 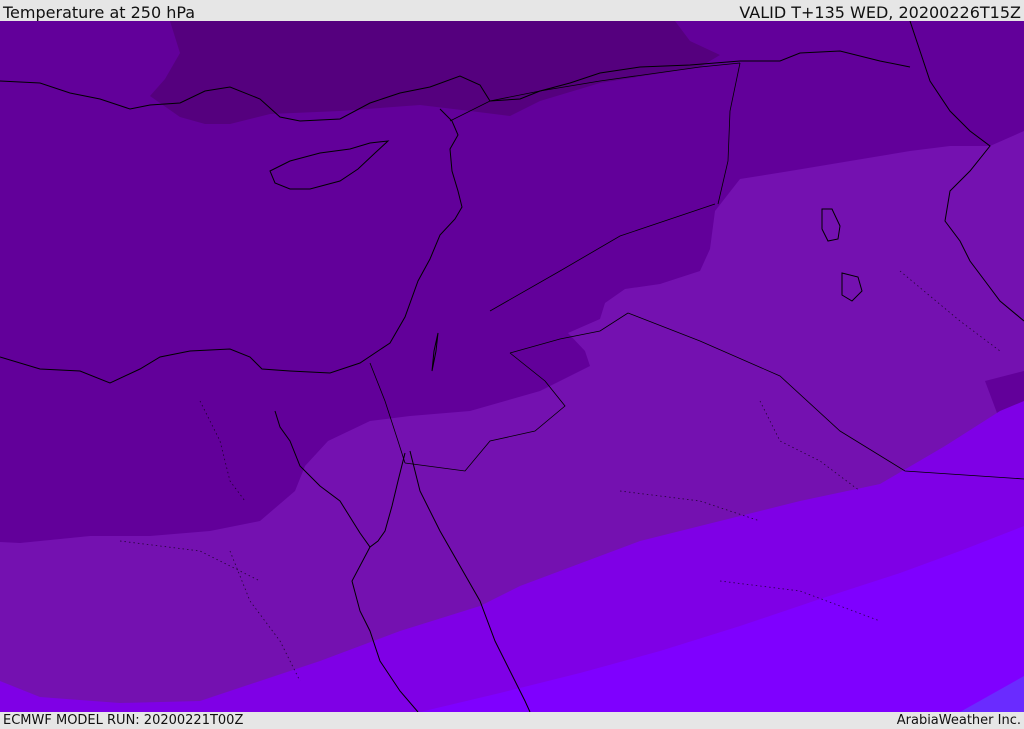 What do you see at coordinates (880, 12) in the screenshot?
I see `valid-time: VALID T+135 WED, 20200226T15Z` at bounding box center [880, 12].